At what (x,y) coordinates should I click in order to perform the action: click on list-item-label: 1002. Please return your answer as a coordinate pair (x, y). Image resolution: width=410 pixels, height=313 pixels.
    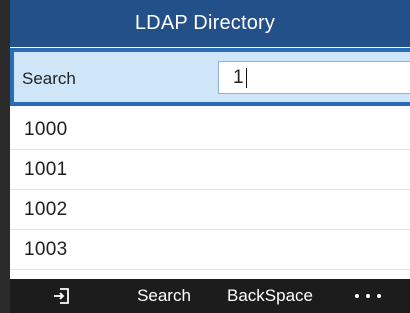
    Looking at the image, I should click on (46, 209).